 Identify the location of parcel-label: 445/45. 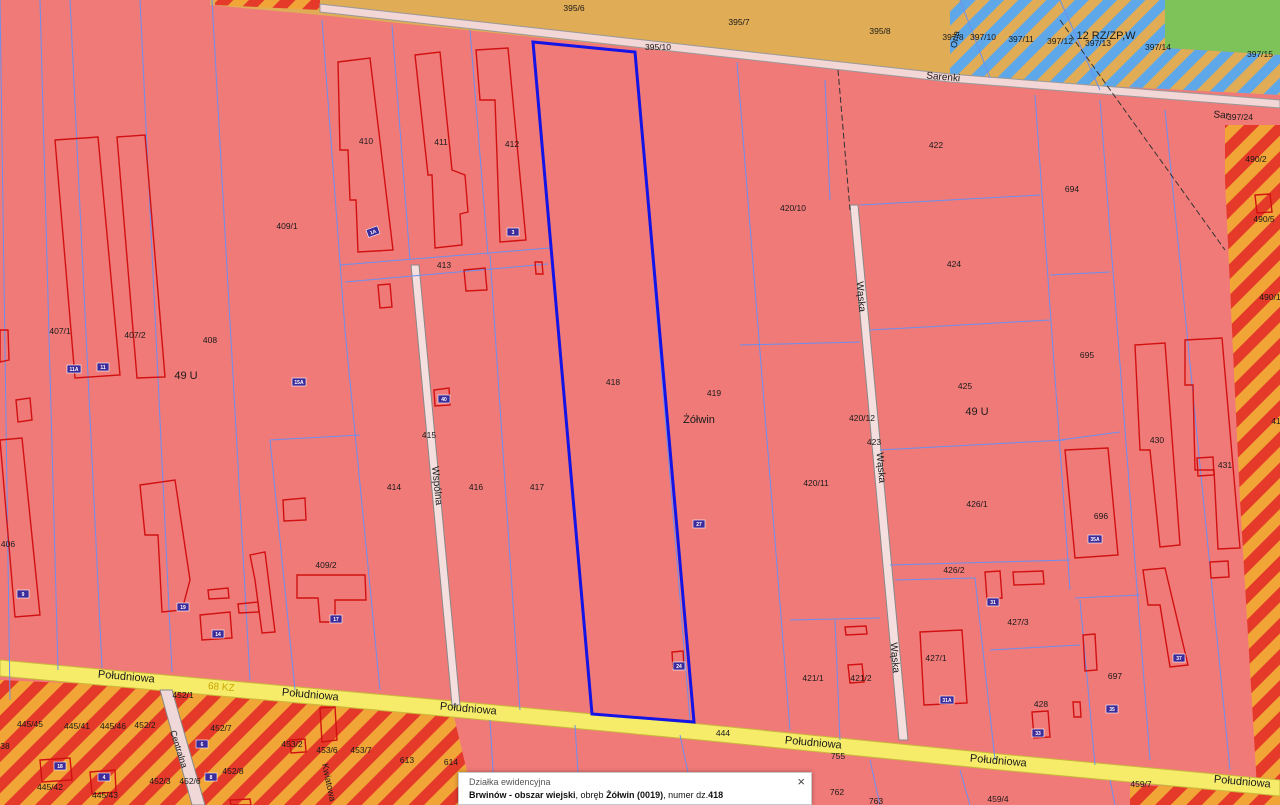
(30, 724).